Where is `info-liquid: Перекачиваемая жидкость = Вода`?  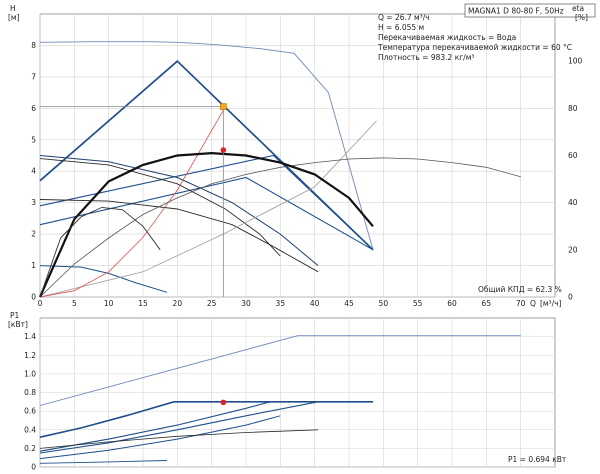 info-liquid: Перекачиваемая жидкость = Вода is located at coordinates (447, 37).